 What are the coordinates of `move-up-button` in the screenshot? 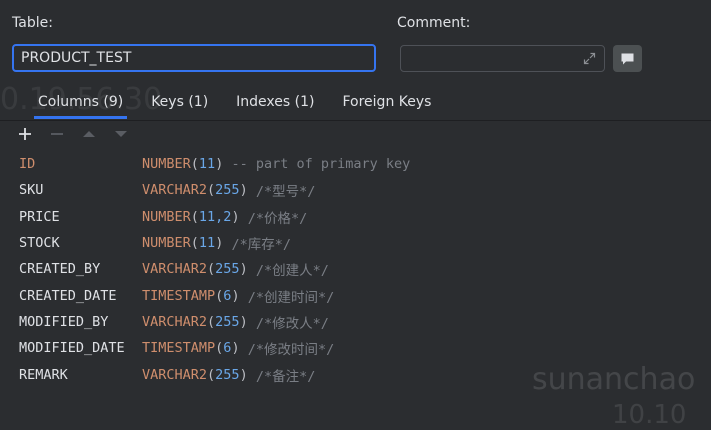 It's located at (89, 134).